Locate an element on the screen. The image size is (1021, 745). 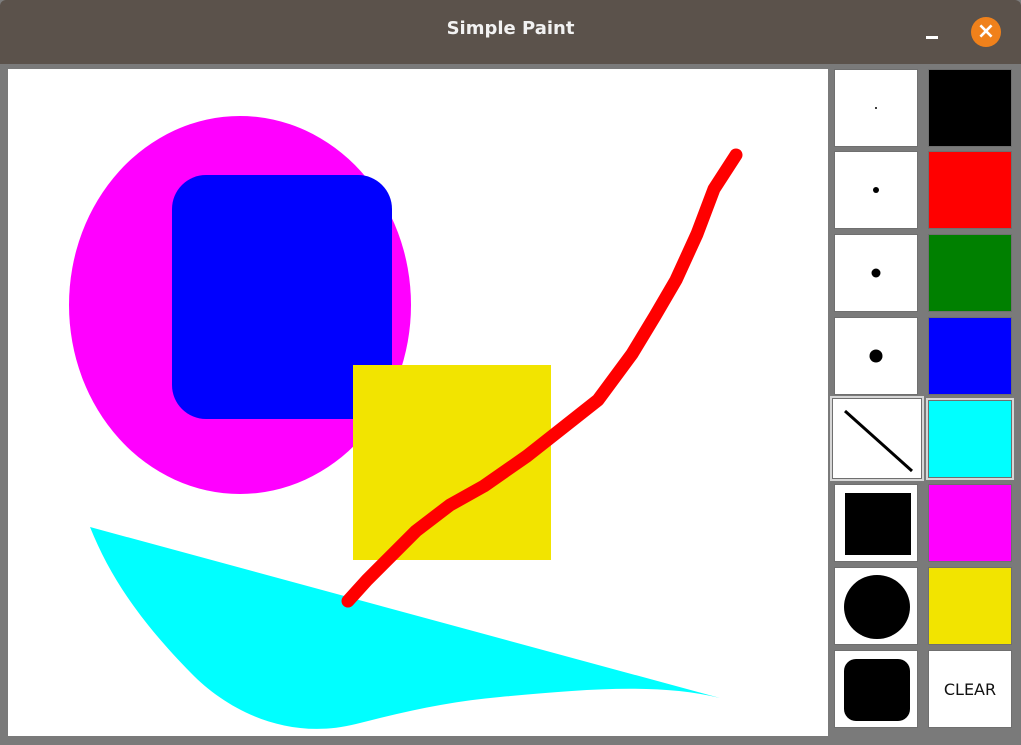
brush-size-3-button is located at coordinates (876, 273).